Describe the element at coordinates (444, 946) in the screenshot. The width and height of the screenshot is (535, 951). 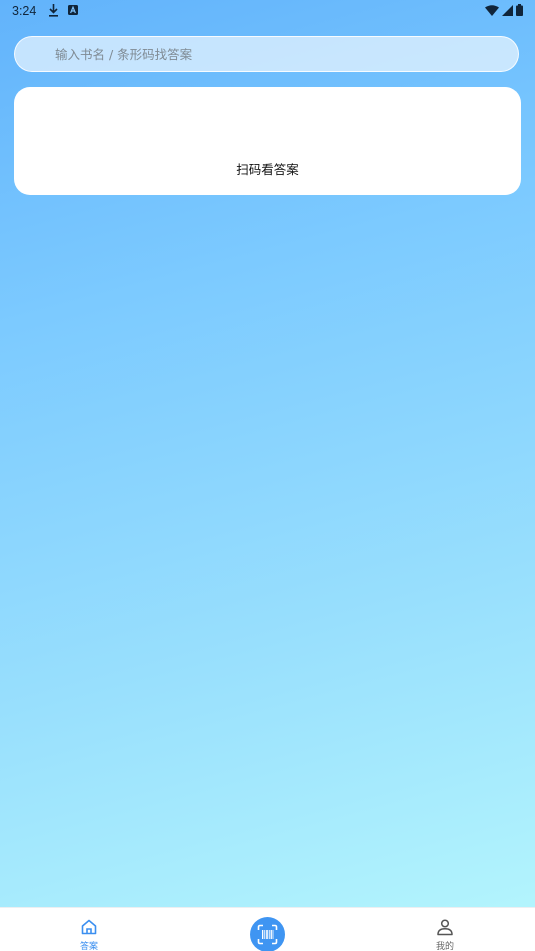
I see `nav-label-mine: 我的` at that location.